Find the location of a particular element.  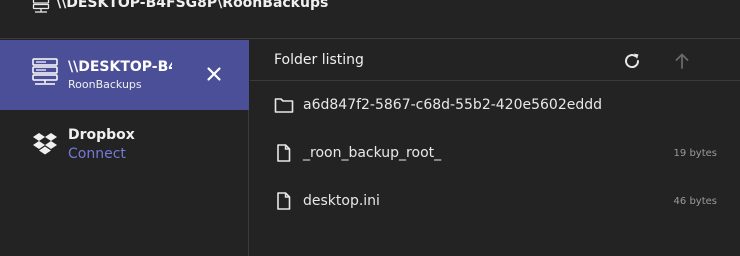

location-subtitle: RoonBackups is located at coordinates (105, 84).